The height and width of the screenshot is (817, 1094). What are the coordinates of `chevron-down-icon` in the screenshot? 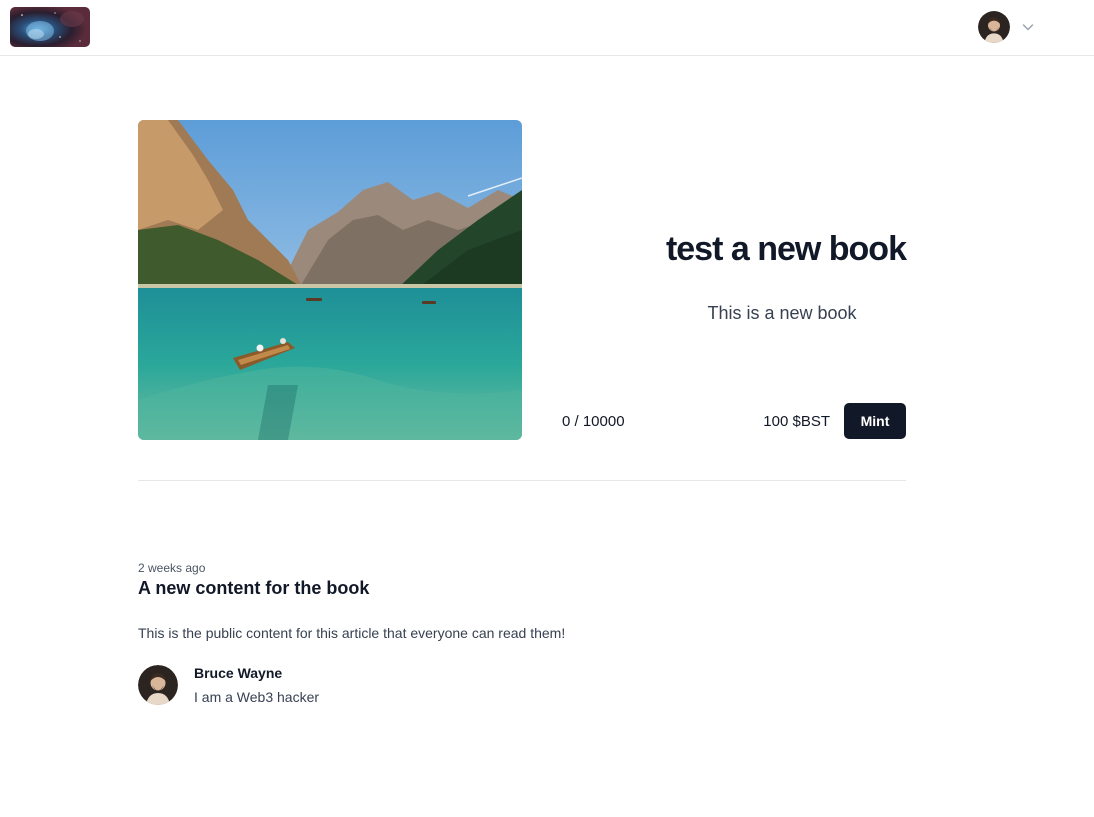 It's located at (1028, 27).